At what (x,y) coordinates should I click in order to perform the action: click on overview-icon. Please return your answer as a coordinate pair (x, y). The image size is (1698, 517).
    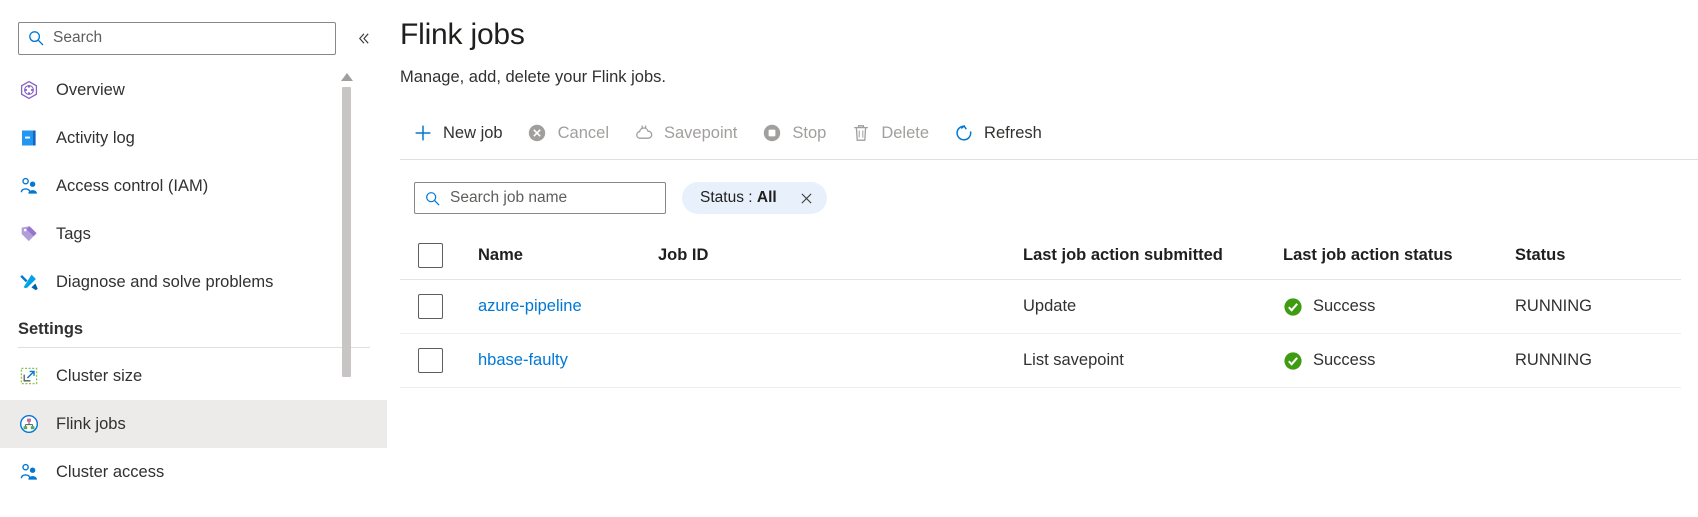
    Looking at the image, I should click on (28, 90).